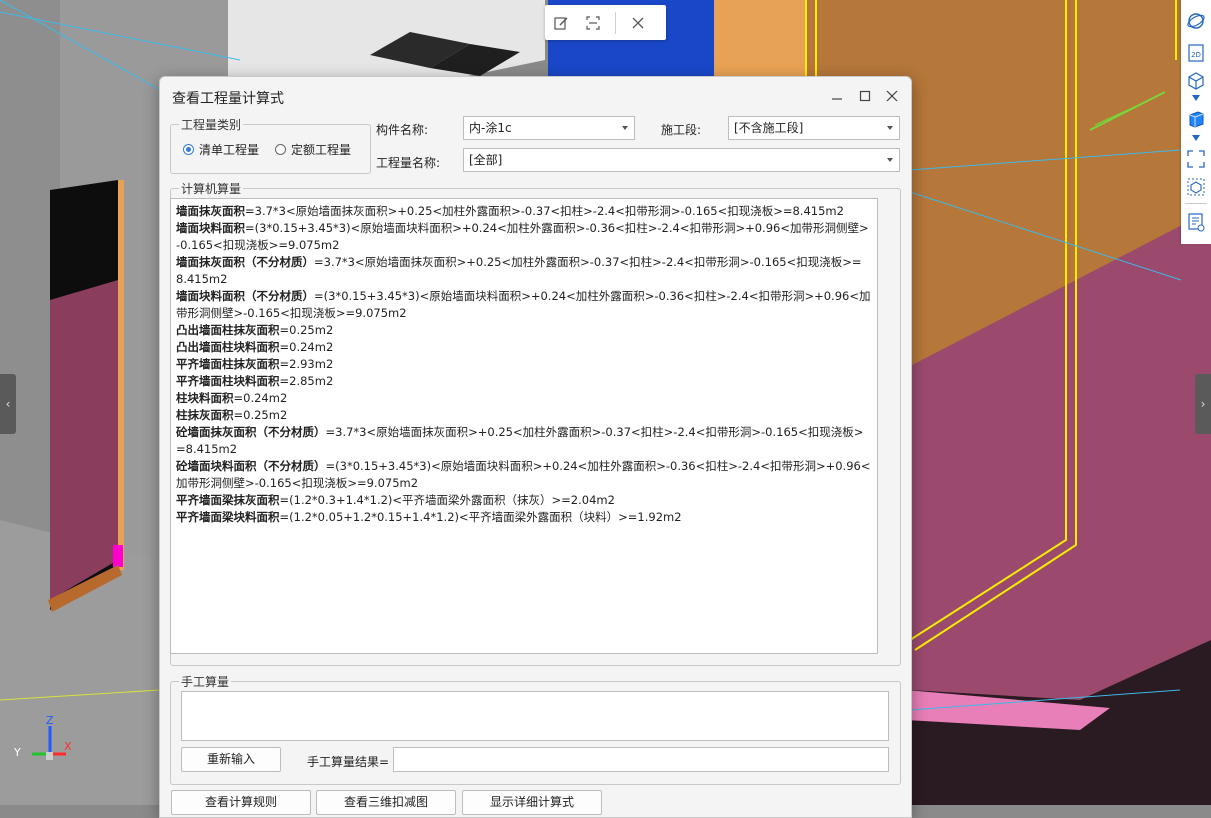 The width and height of the screenshot is (1211, 818). What do you see at coordinates (280, 149) in the screenshot?
I see `radio-unchecked-icon` at bounding box center [280, 149].